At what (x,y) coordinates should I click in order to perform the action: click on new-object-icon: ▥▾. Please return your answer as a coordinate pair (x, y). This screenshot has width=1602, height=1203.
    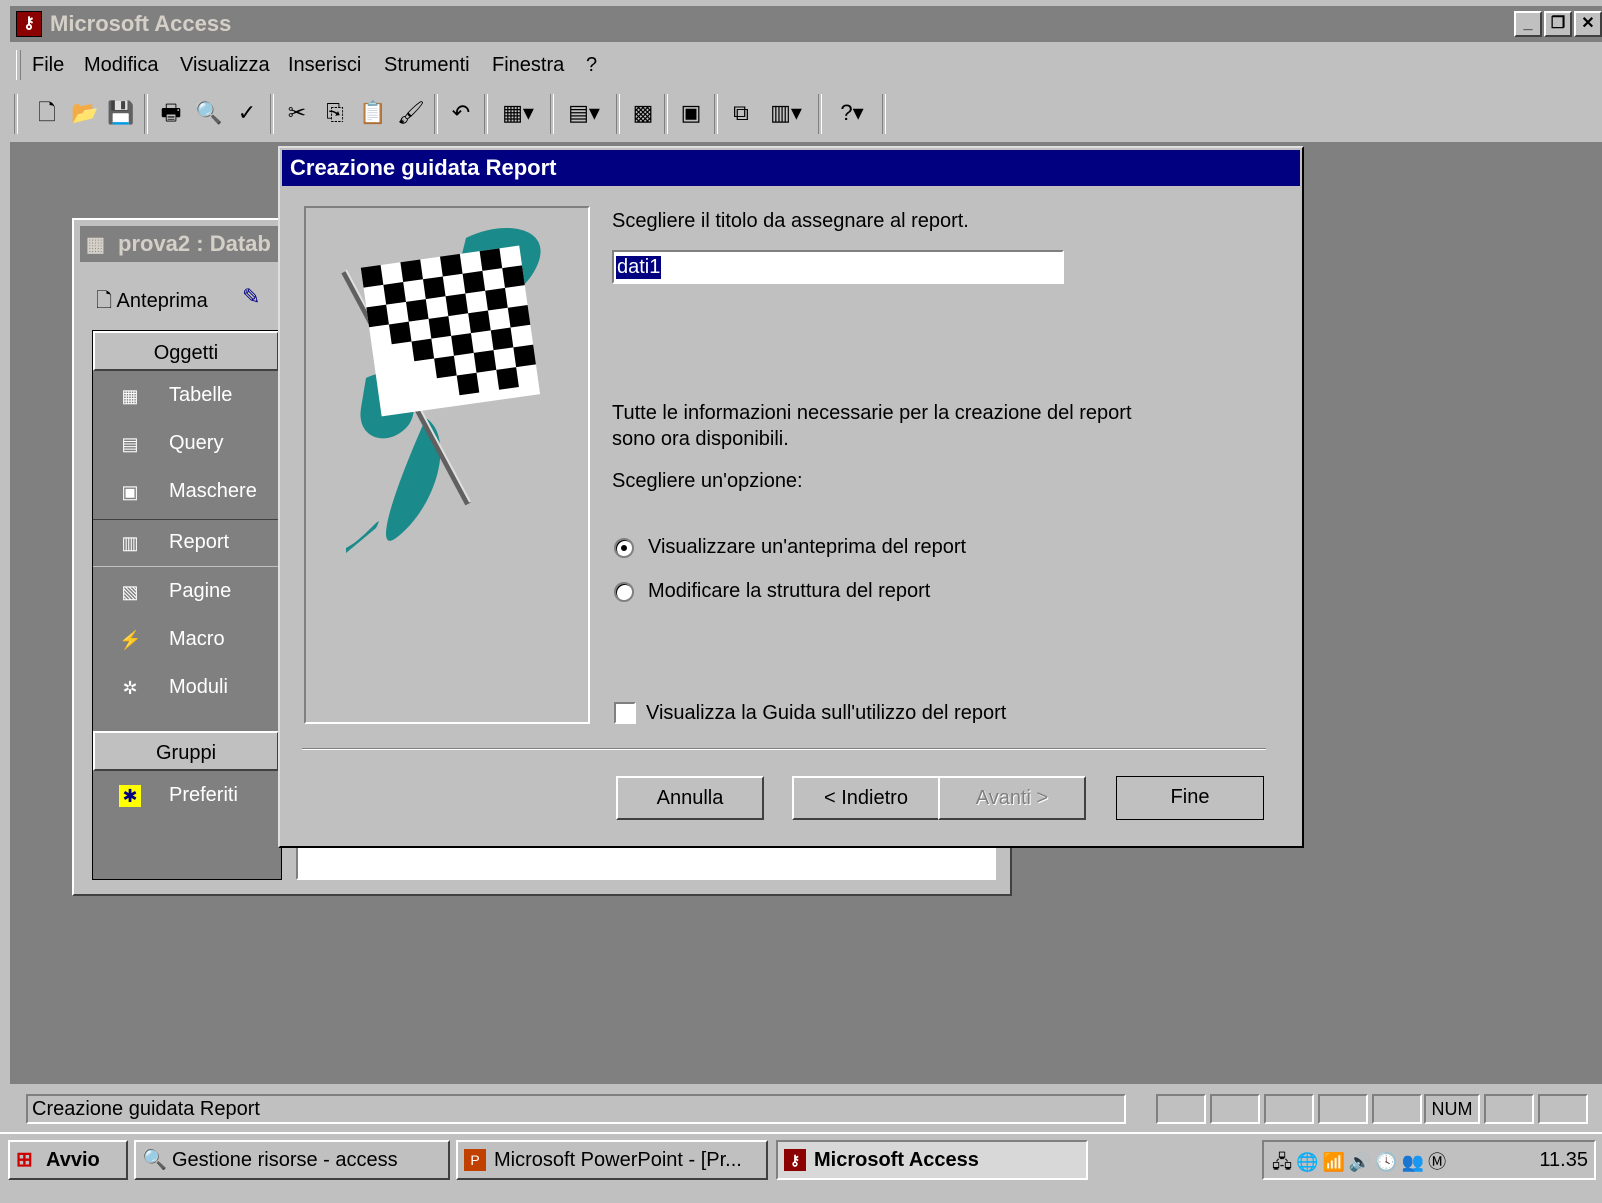
    Looking at the image, I should click on (786, 113).